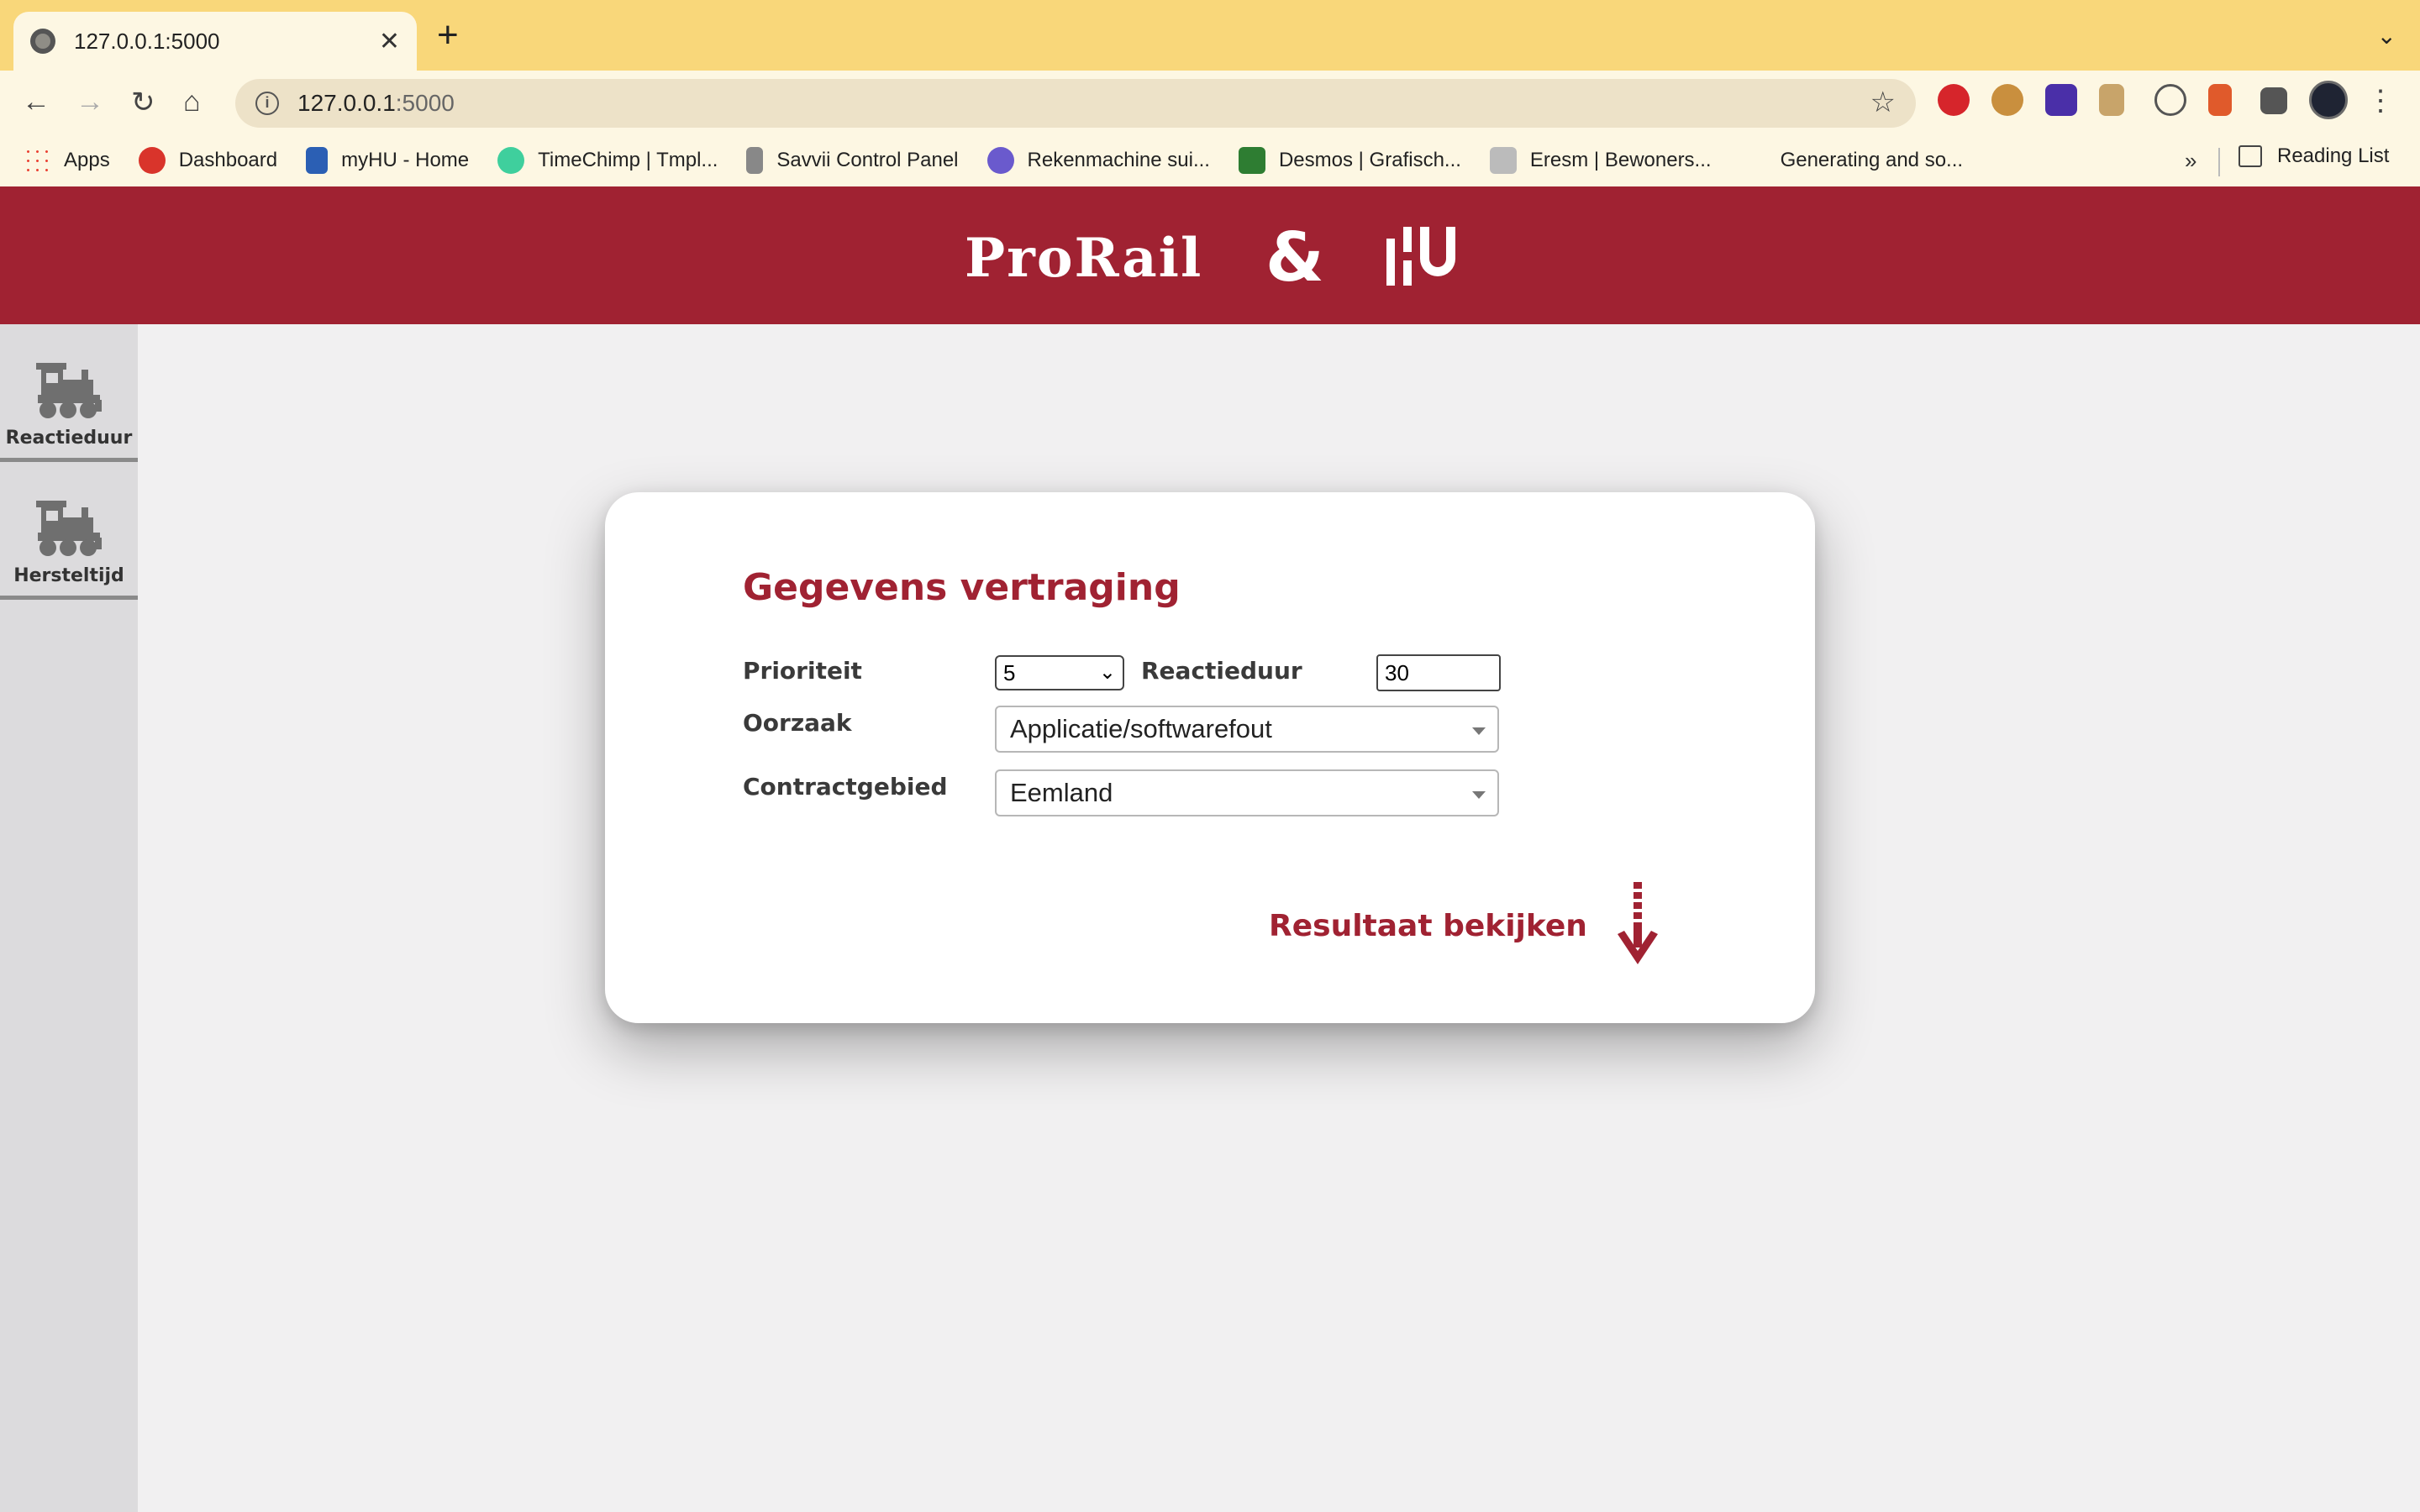  What do you see at coordinates (143, 102) in the screenshot?
I see `reload-button: ↻` at bounding box center [143, 102].